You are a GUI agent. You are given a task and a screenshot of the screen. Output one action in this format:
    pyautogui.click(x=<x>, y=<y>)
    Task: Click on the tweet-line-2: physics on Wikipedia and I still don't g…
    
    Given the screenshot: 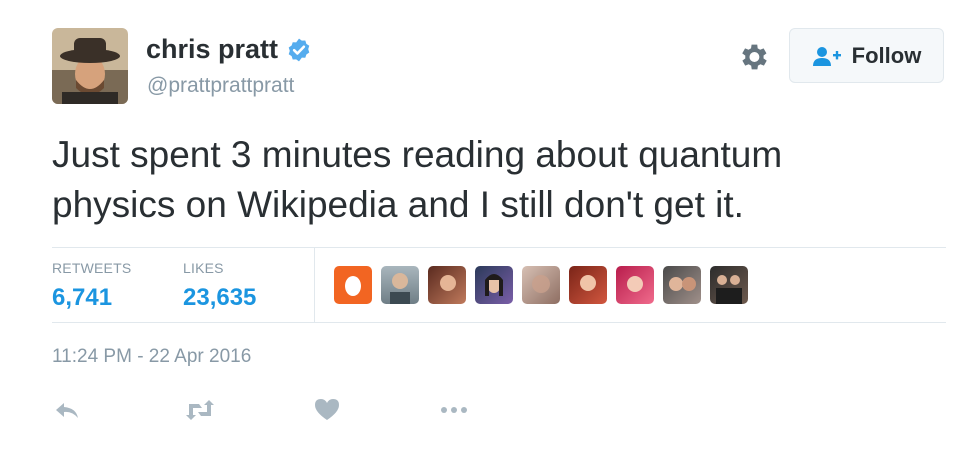 What is the action you would take?
    pyautogui.click(x=398, y=204)
    